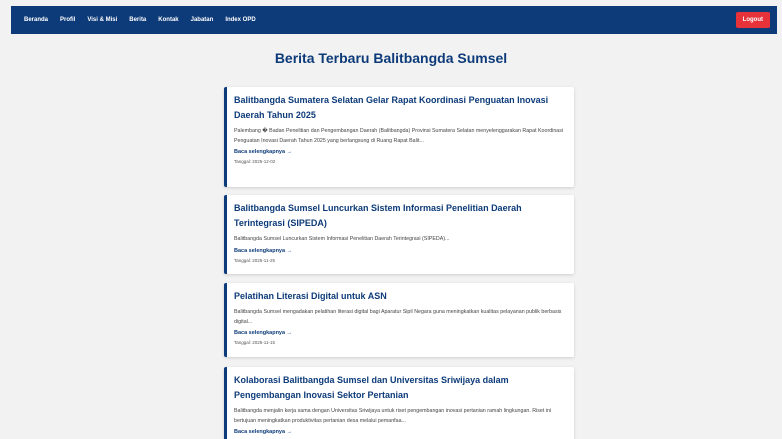  What do you see at coordinates (254, 260) in the screenshot?
I see `news-date: Tanggal: 2025-11-25` at bounding box center [254, 260].